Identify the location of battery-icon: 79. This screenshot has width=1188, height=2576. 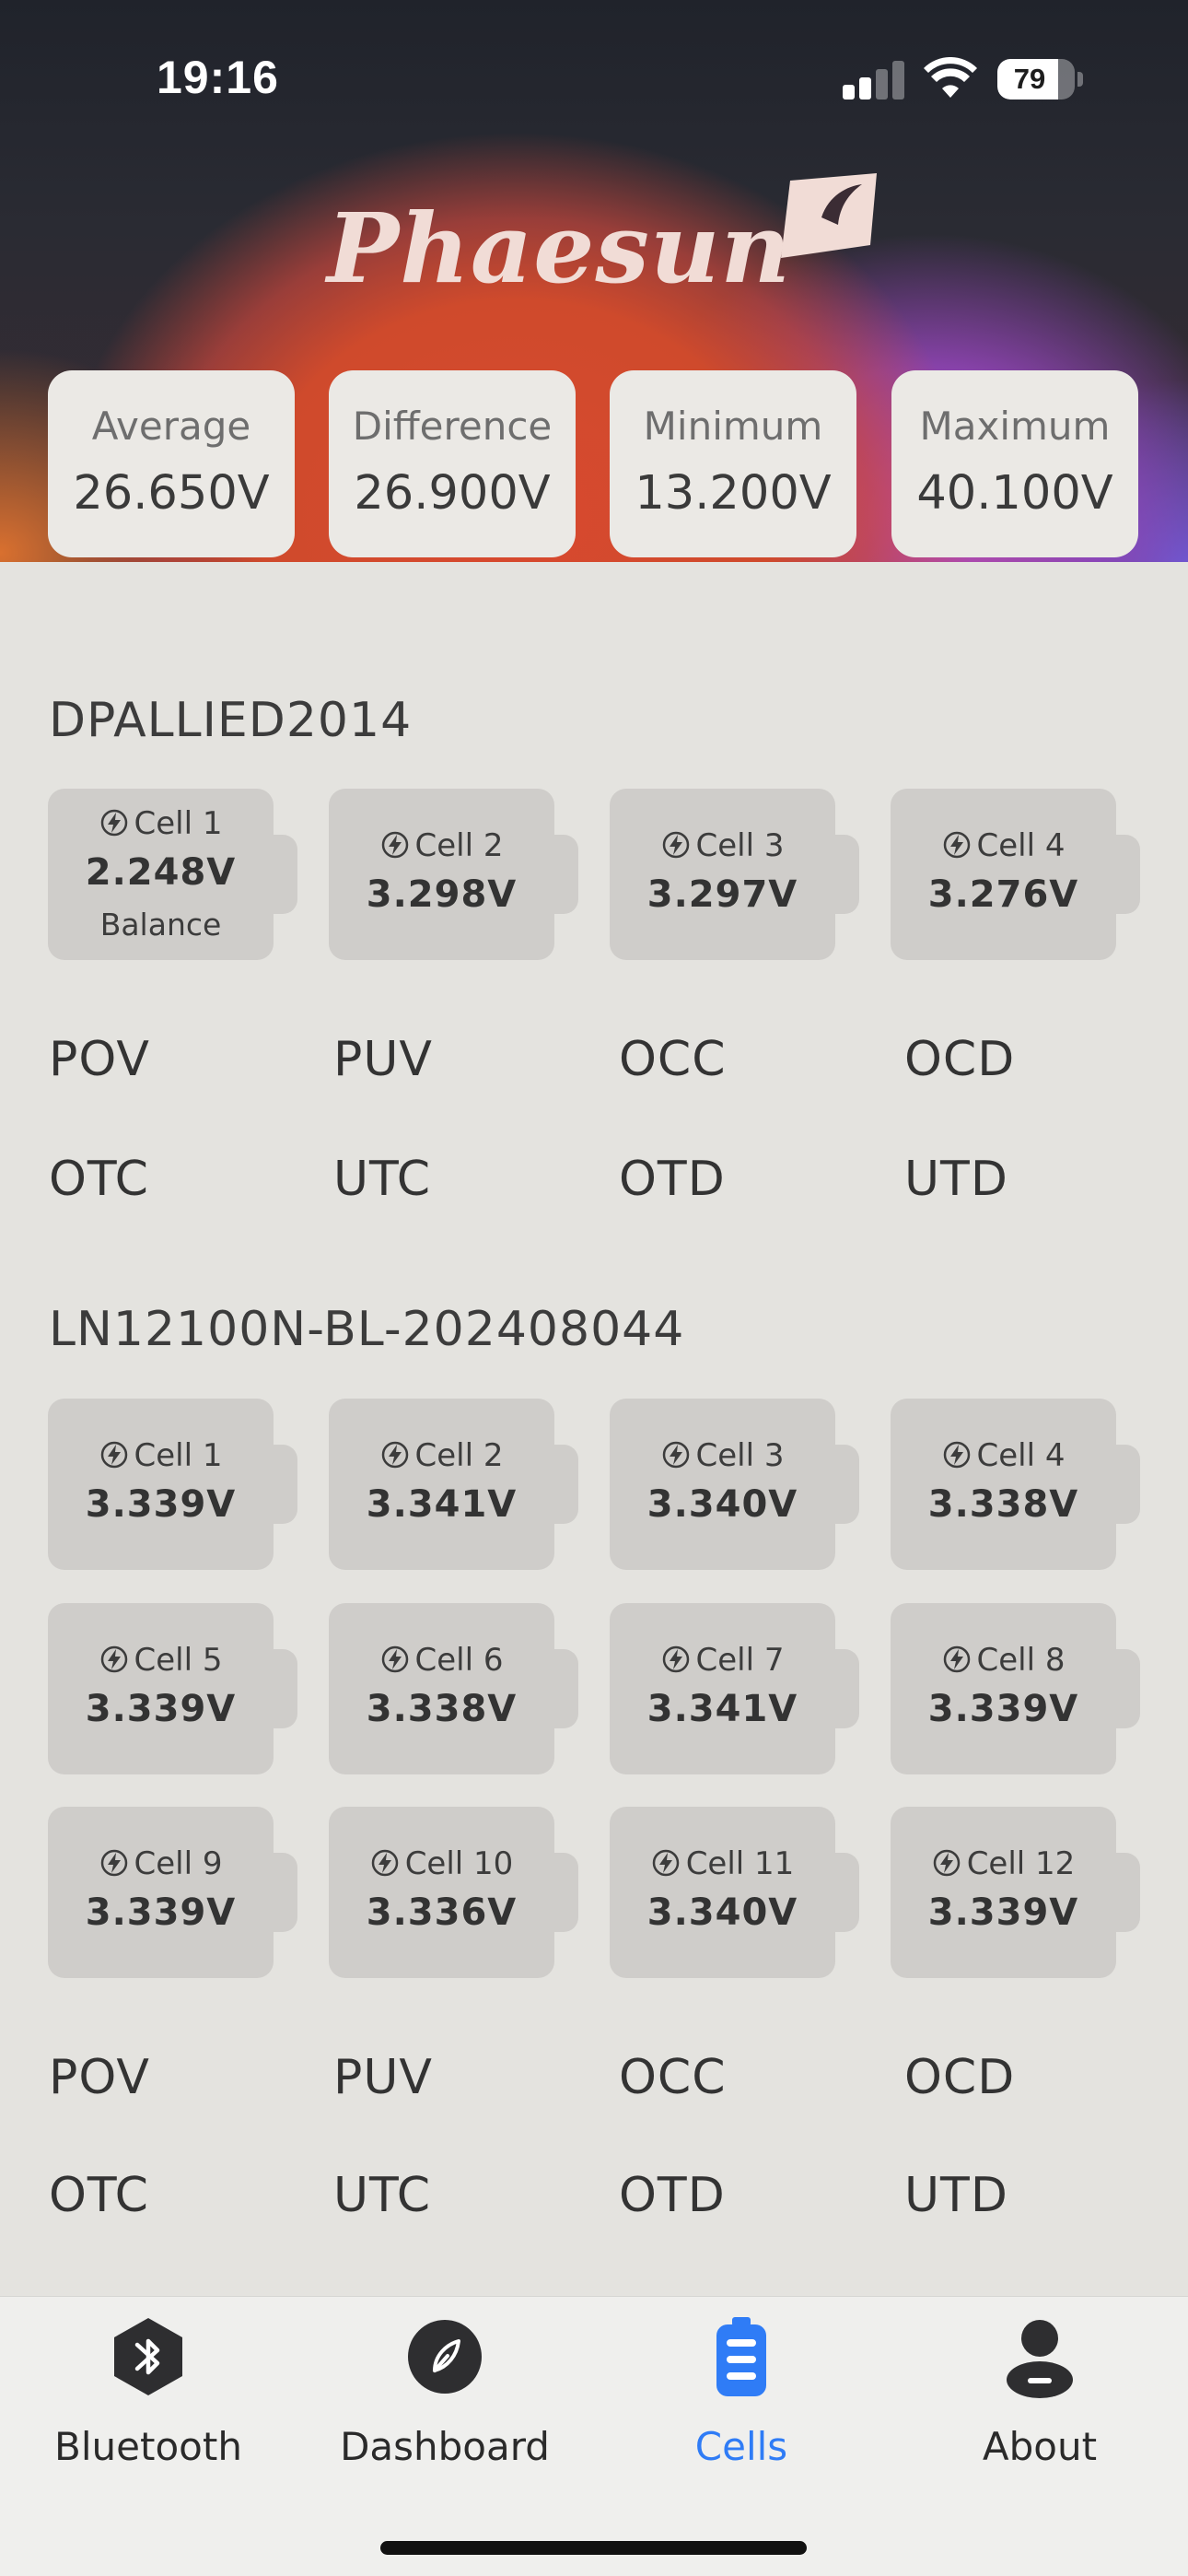
(1036, 79).